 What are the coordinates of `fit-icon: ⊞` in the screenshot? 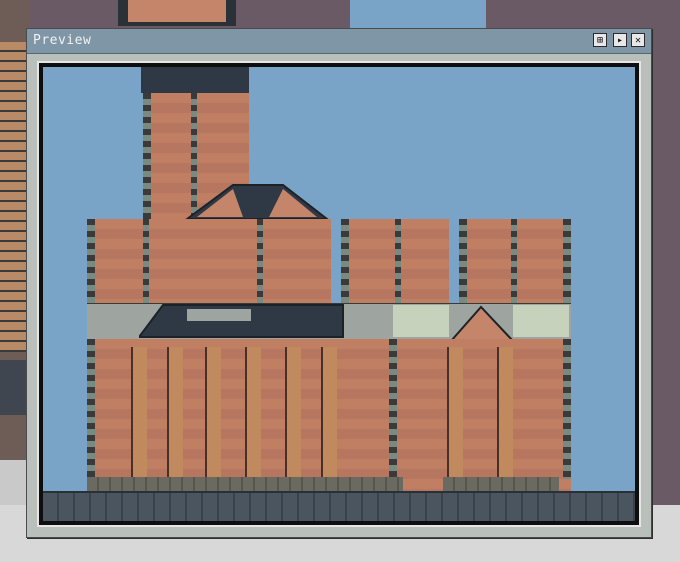 It's located at (600, 40).